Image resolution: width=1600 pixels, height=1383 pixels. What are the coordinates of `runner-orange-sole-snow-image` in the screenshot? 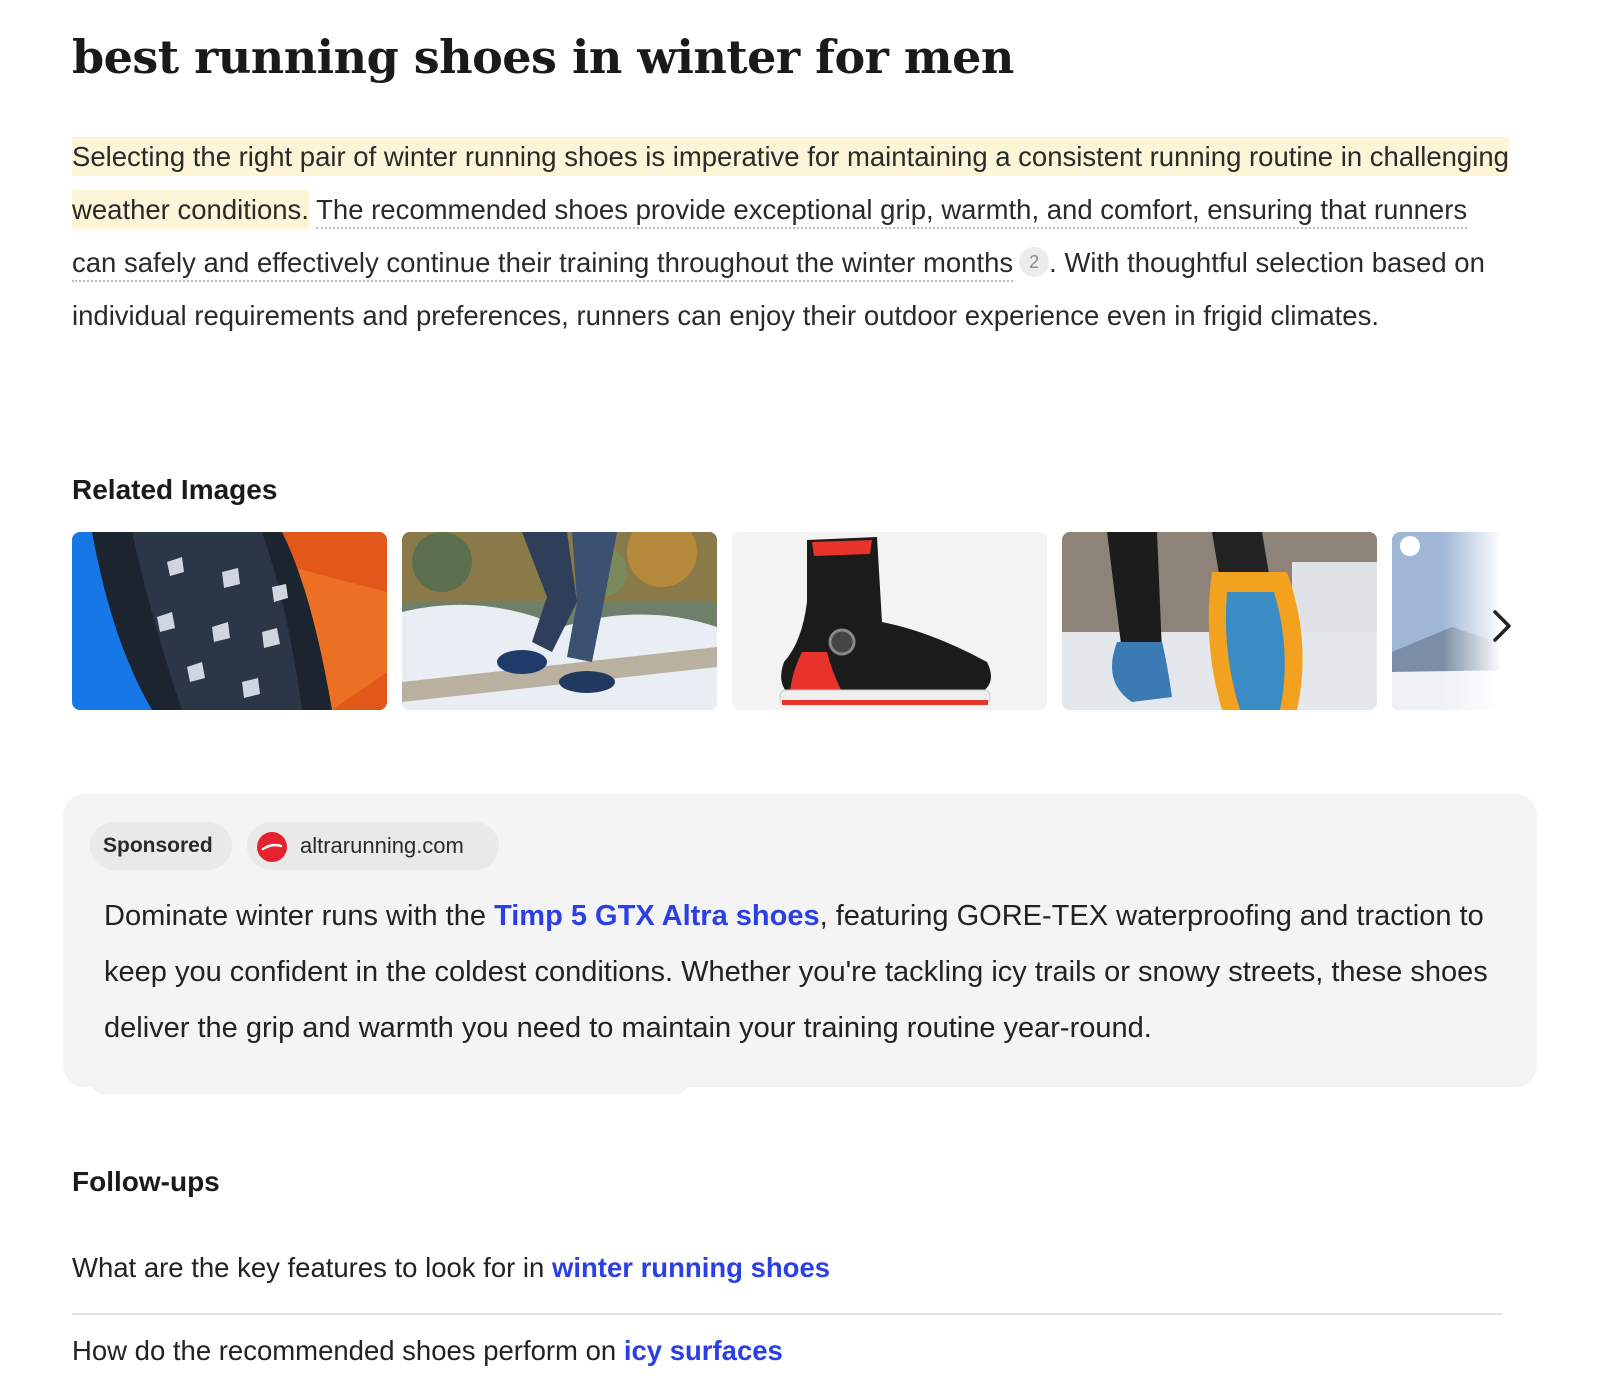 It's located at (1219, 621).